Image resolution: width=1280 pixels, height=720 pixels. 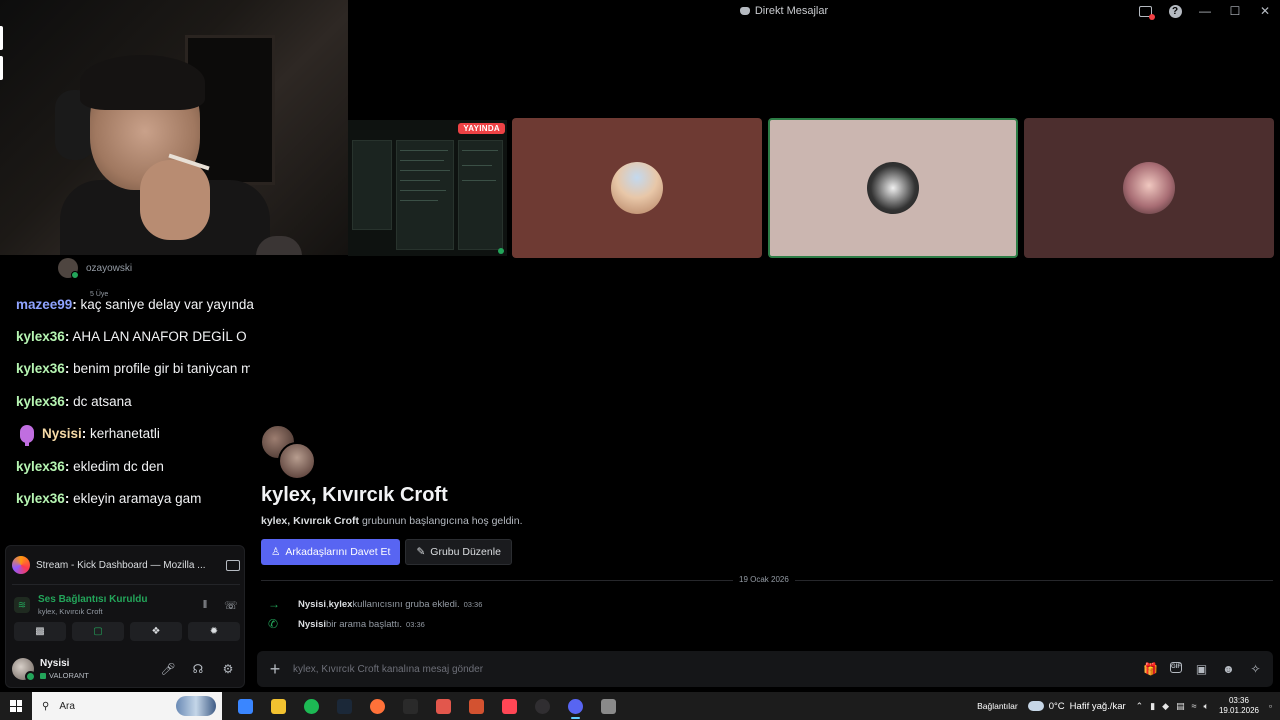 I want to click on pencil-icon: ✎, so click(x=421, y=552).